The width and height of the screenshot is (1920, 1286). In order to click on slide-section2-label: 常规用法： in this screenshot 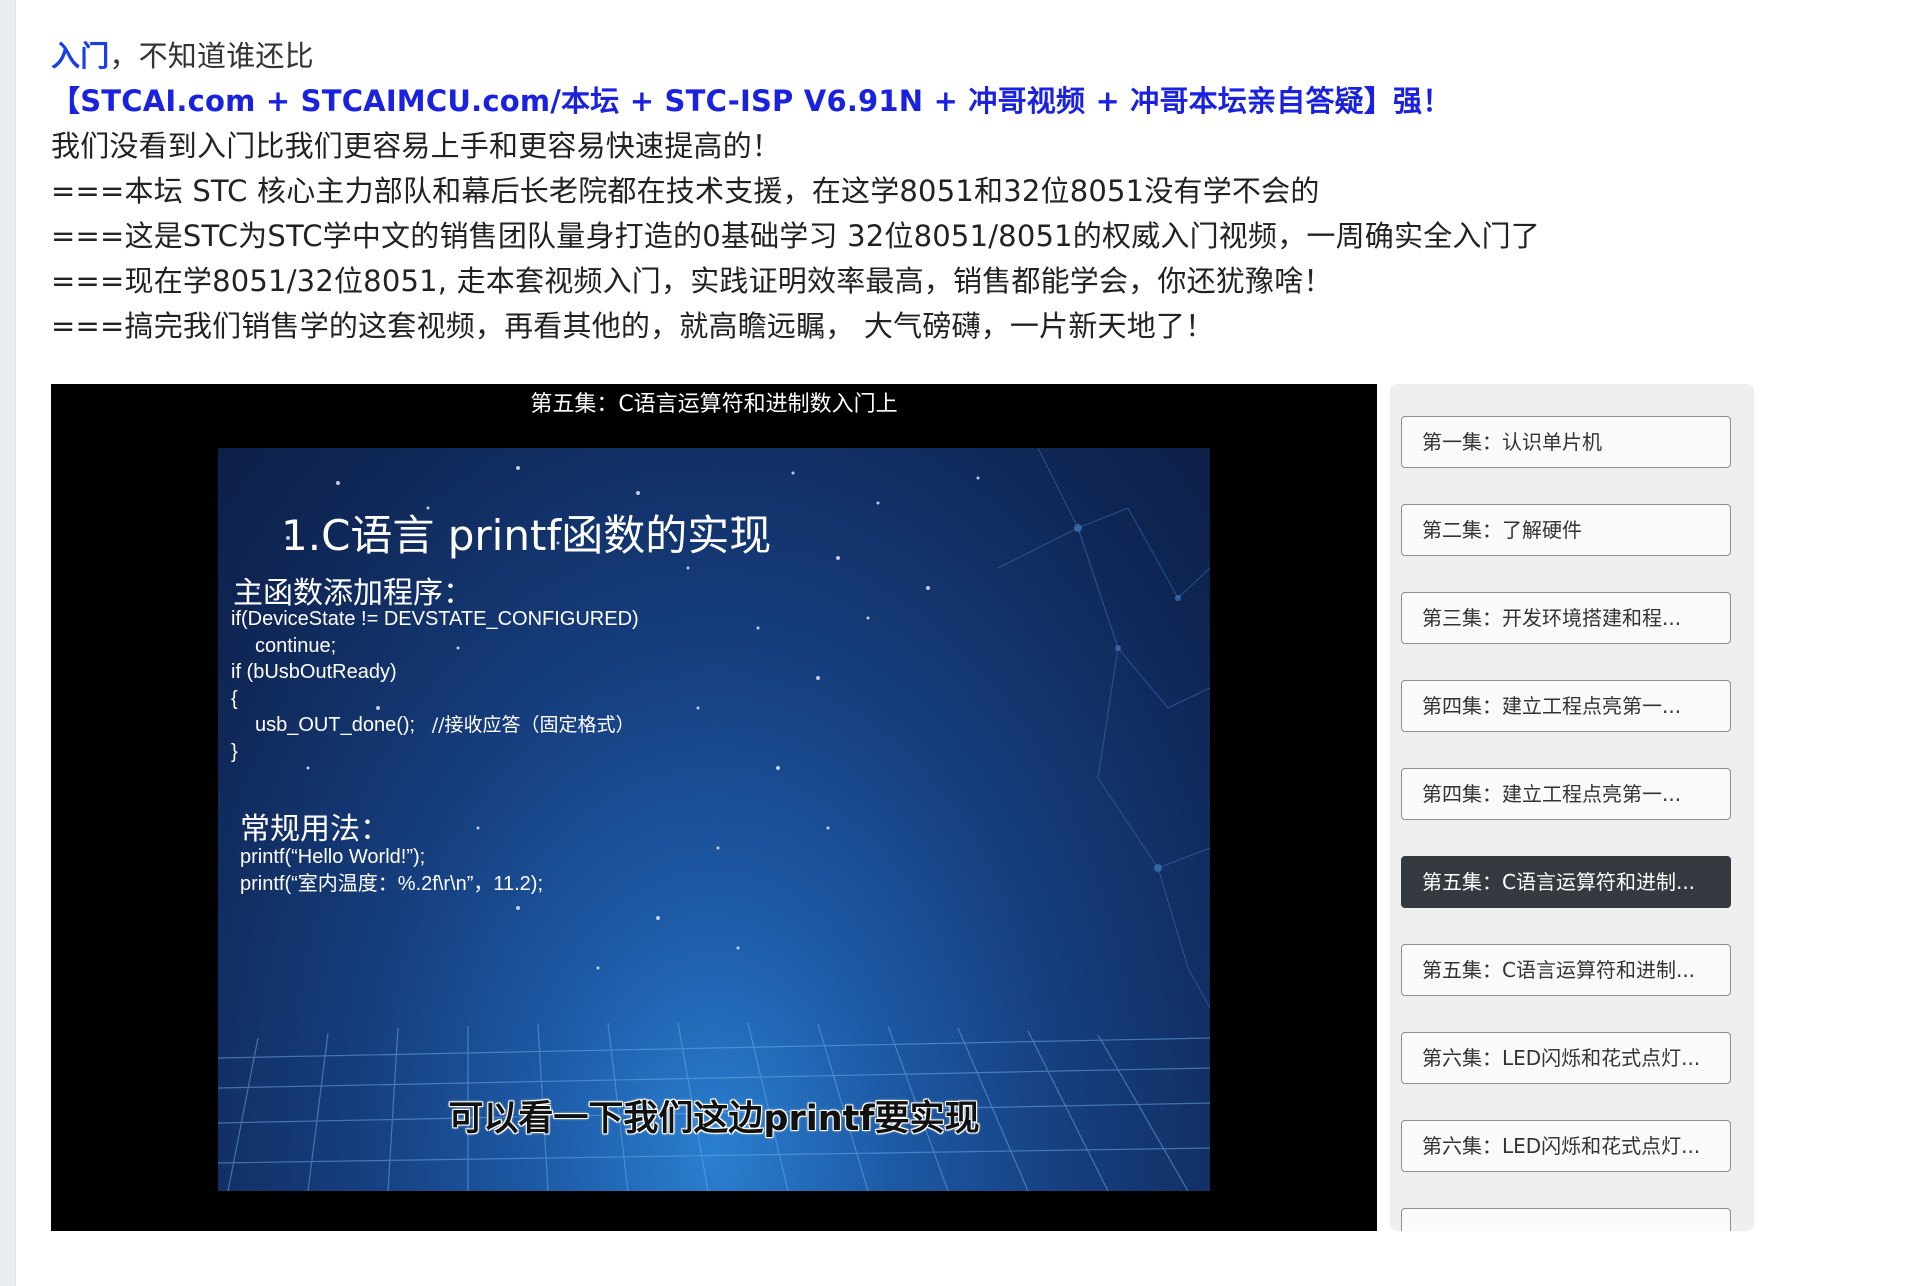, I will do `click(315, 829)`.